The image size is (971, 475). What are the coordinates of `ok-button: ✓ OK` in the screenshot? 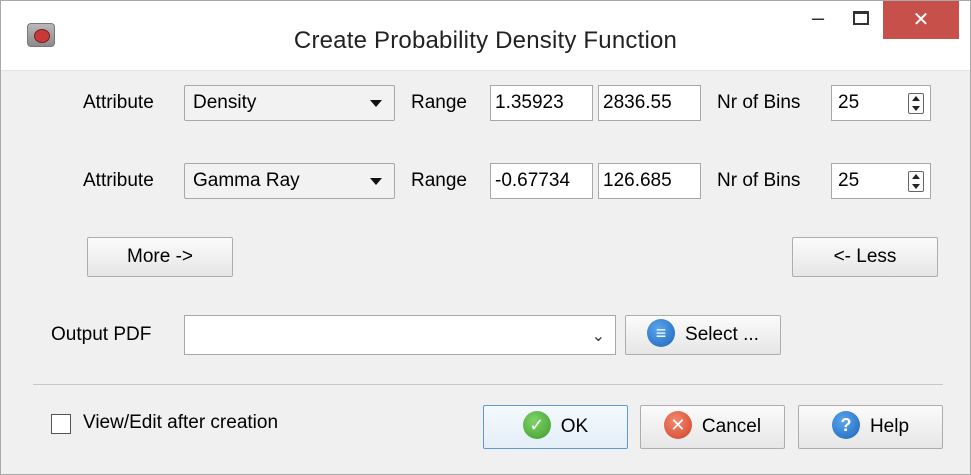 It's located at (555, 427).